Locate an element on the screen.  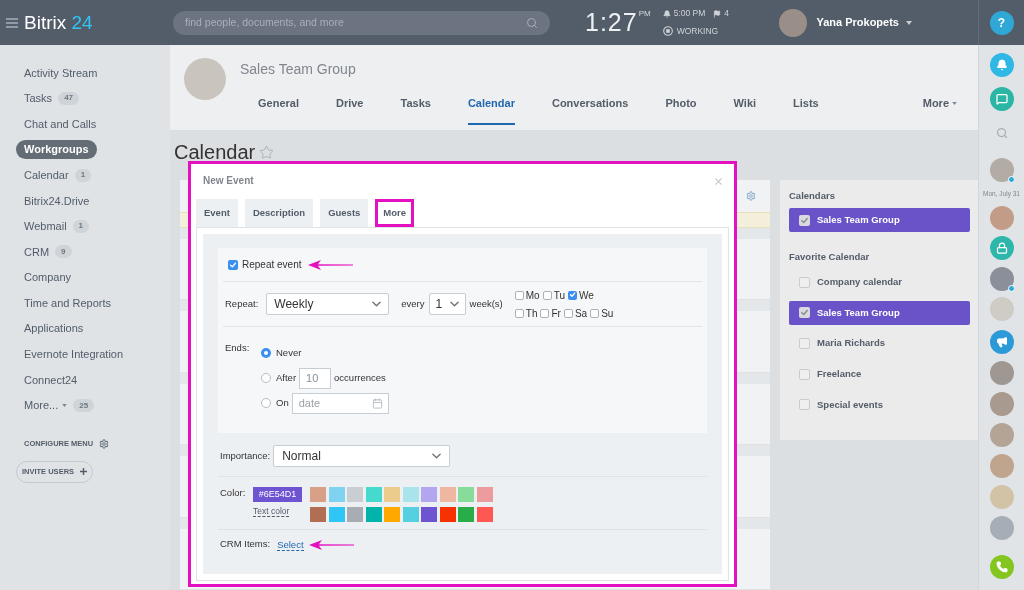
sidebar-item: Calendar is located at coordinates (46, 175).